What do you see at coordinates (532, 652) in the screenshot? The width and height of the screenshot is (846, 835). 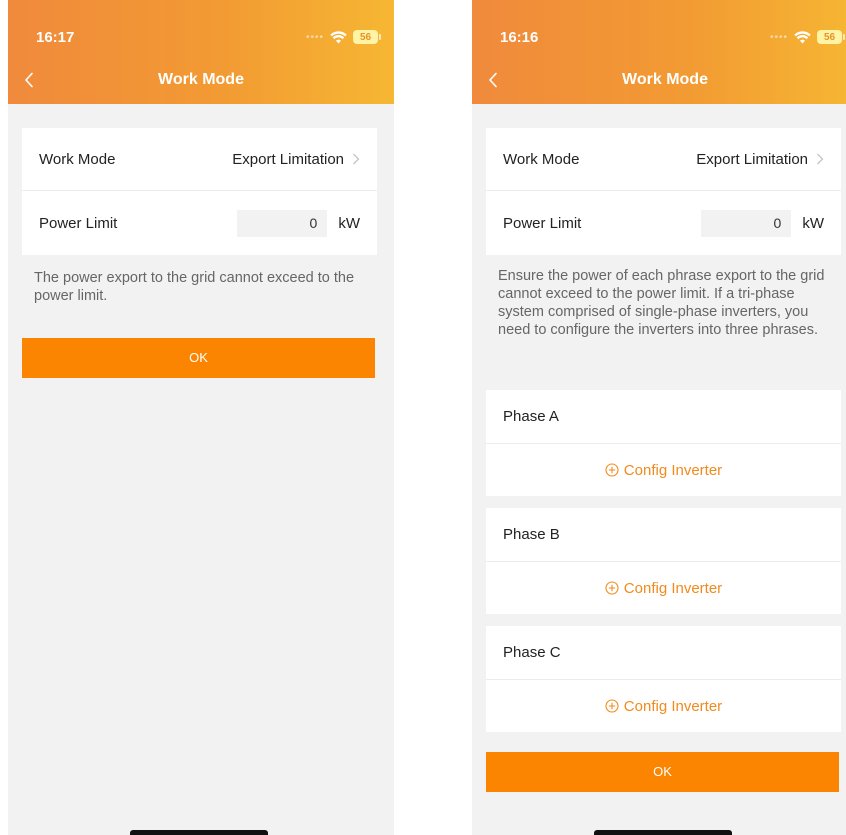 I see `phase-c-label: Phase C` at bounding box center [532, 652].